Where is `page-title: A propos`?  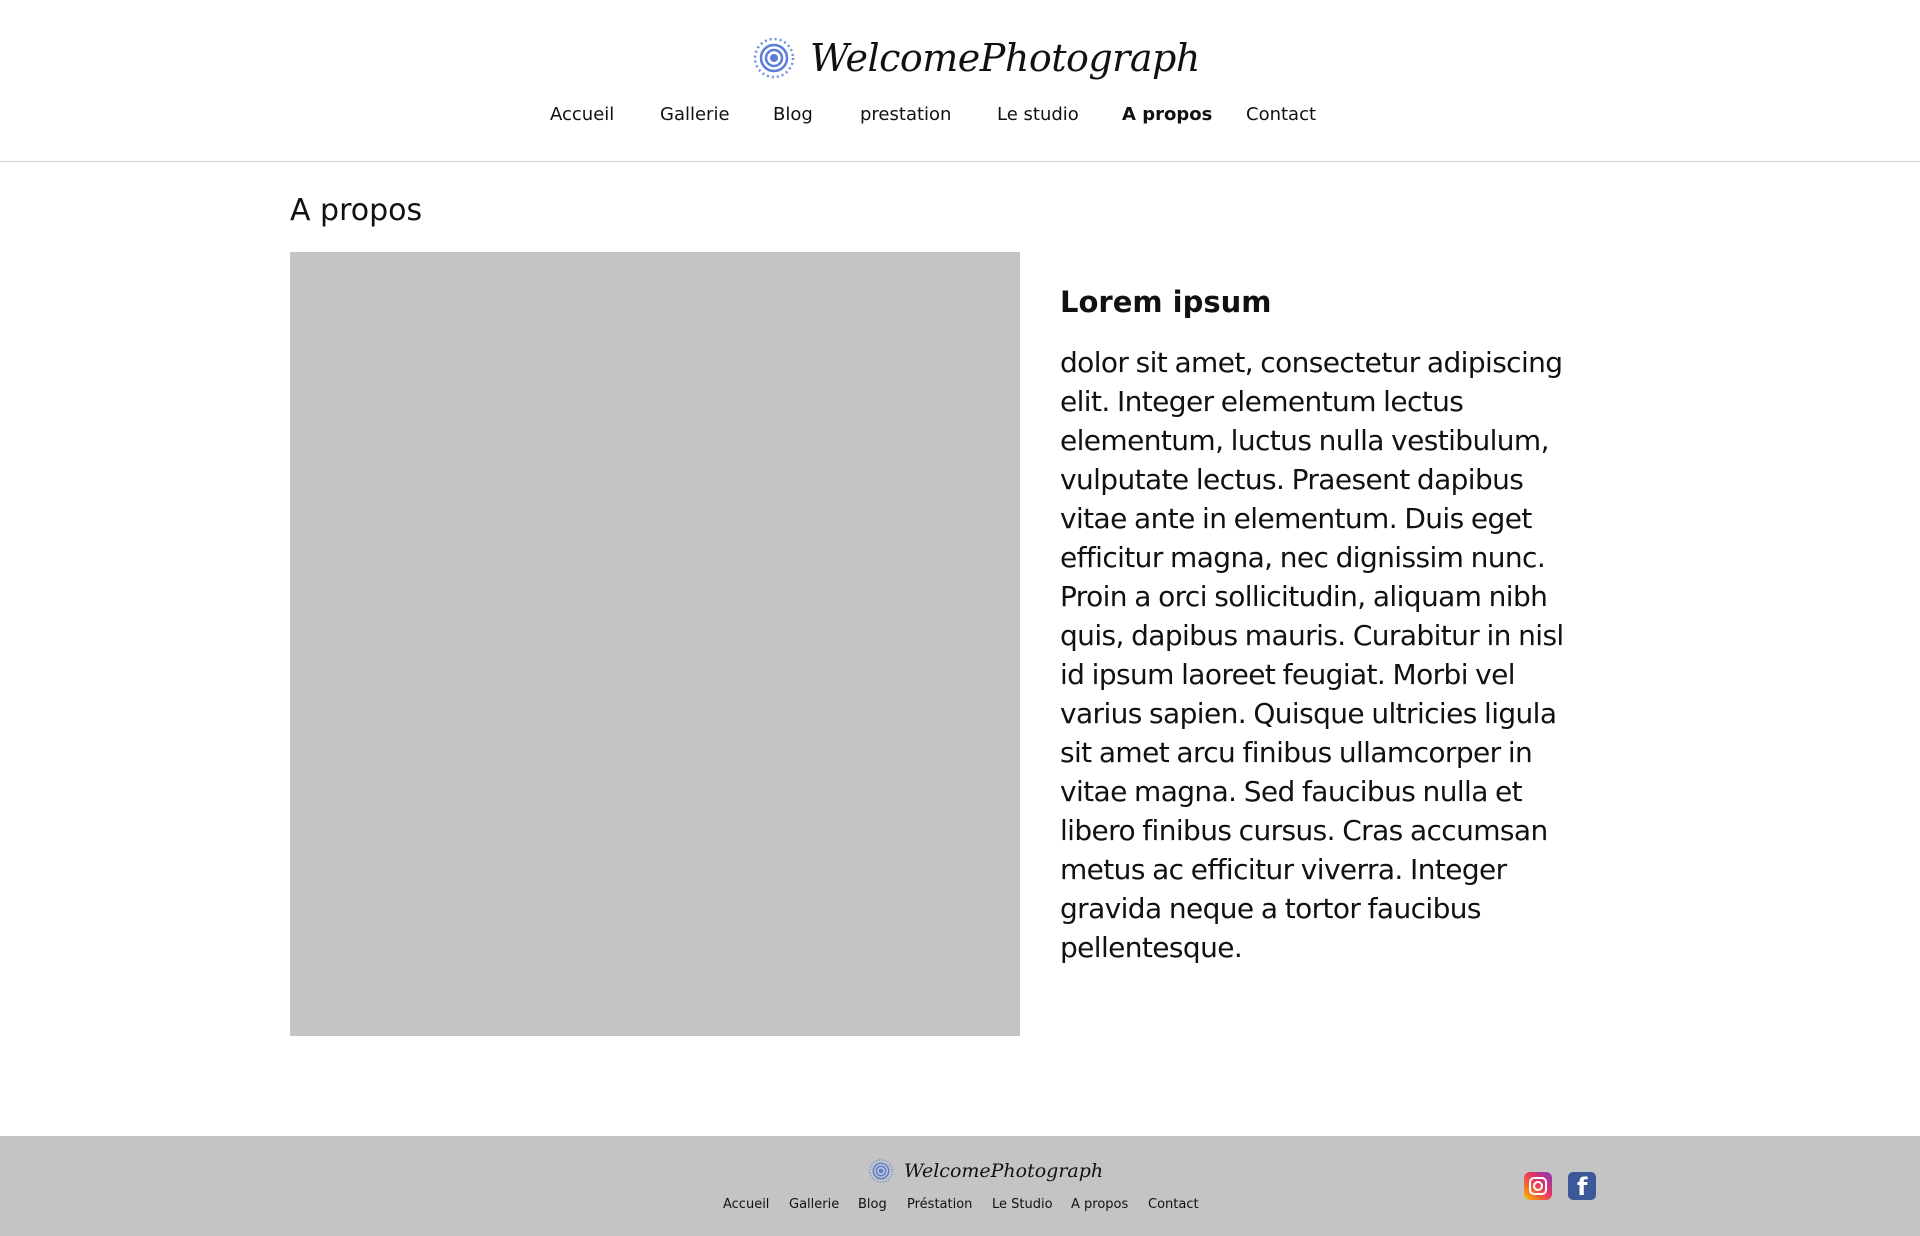
page-title: A propos is located at coordinates (356, 210).